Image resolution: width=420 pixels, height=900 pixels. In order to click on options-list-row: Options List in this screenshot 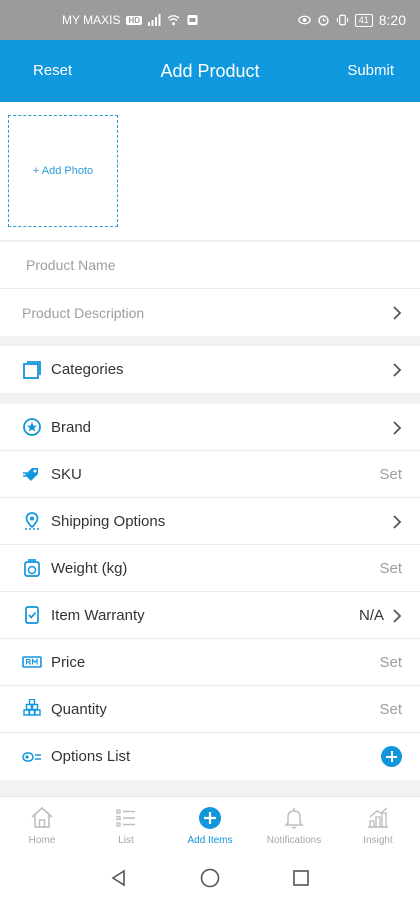, I will do `click(210, 756)`.